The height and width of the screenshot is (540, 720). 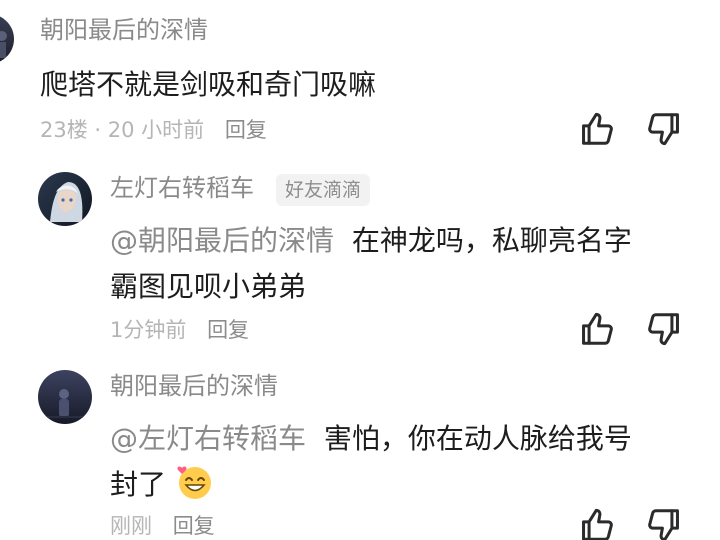 I want to click on comment-text-line1: 在神龙吗，私聊亮名字, so click(x=491, y=240).